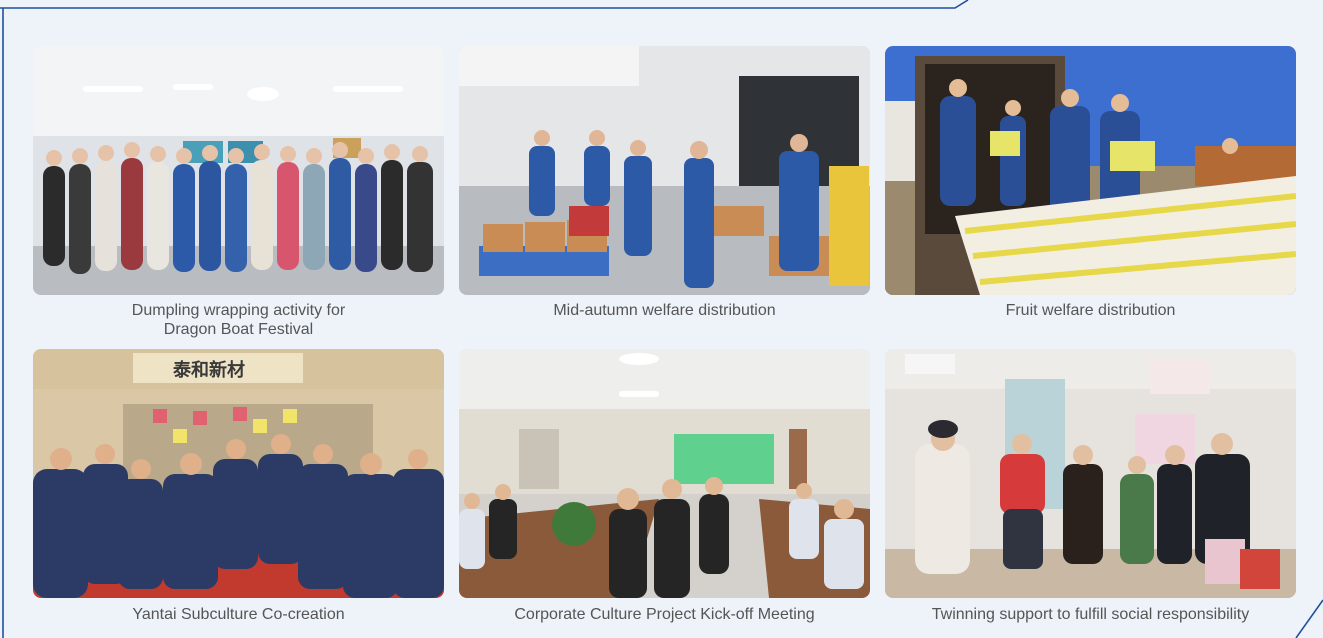  Describe the element at coordinates (1090, 473) in the screenshot. I see `photo-twinning-support` at that location.